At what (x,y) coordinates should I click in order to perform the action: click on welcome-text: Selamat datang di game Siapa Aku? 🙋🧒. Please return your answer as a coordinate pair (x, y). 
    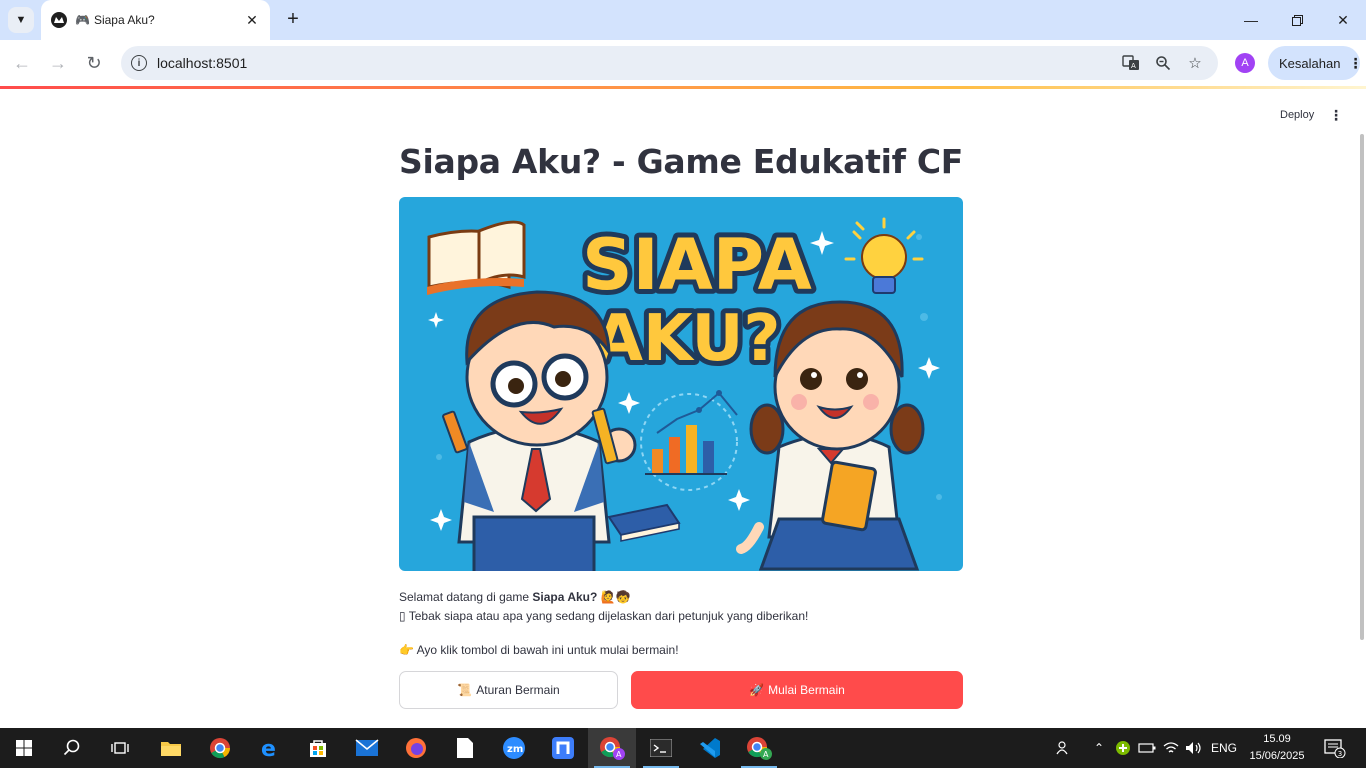
    Looking at the image, I should click on (515, 597).